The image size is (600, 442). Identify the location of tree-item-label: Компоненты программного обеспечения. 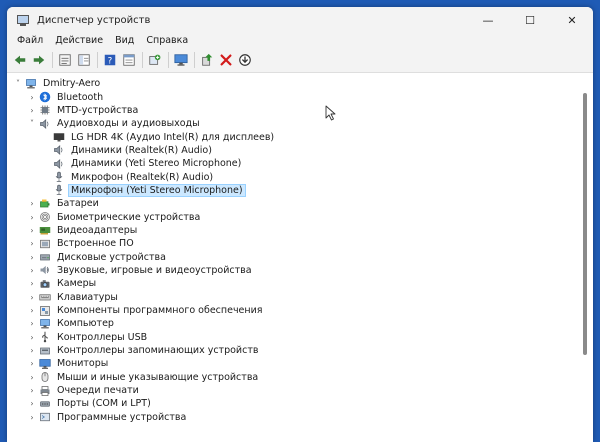
(160, 311).